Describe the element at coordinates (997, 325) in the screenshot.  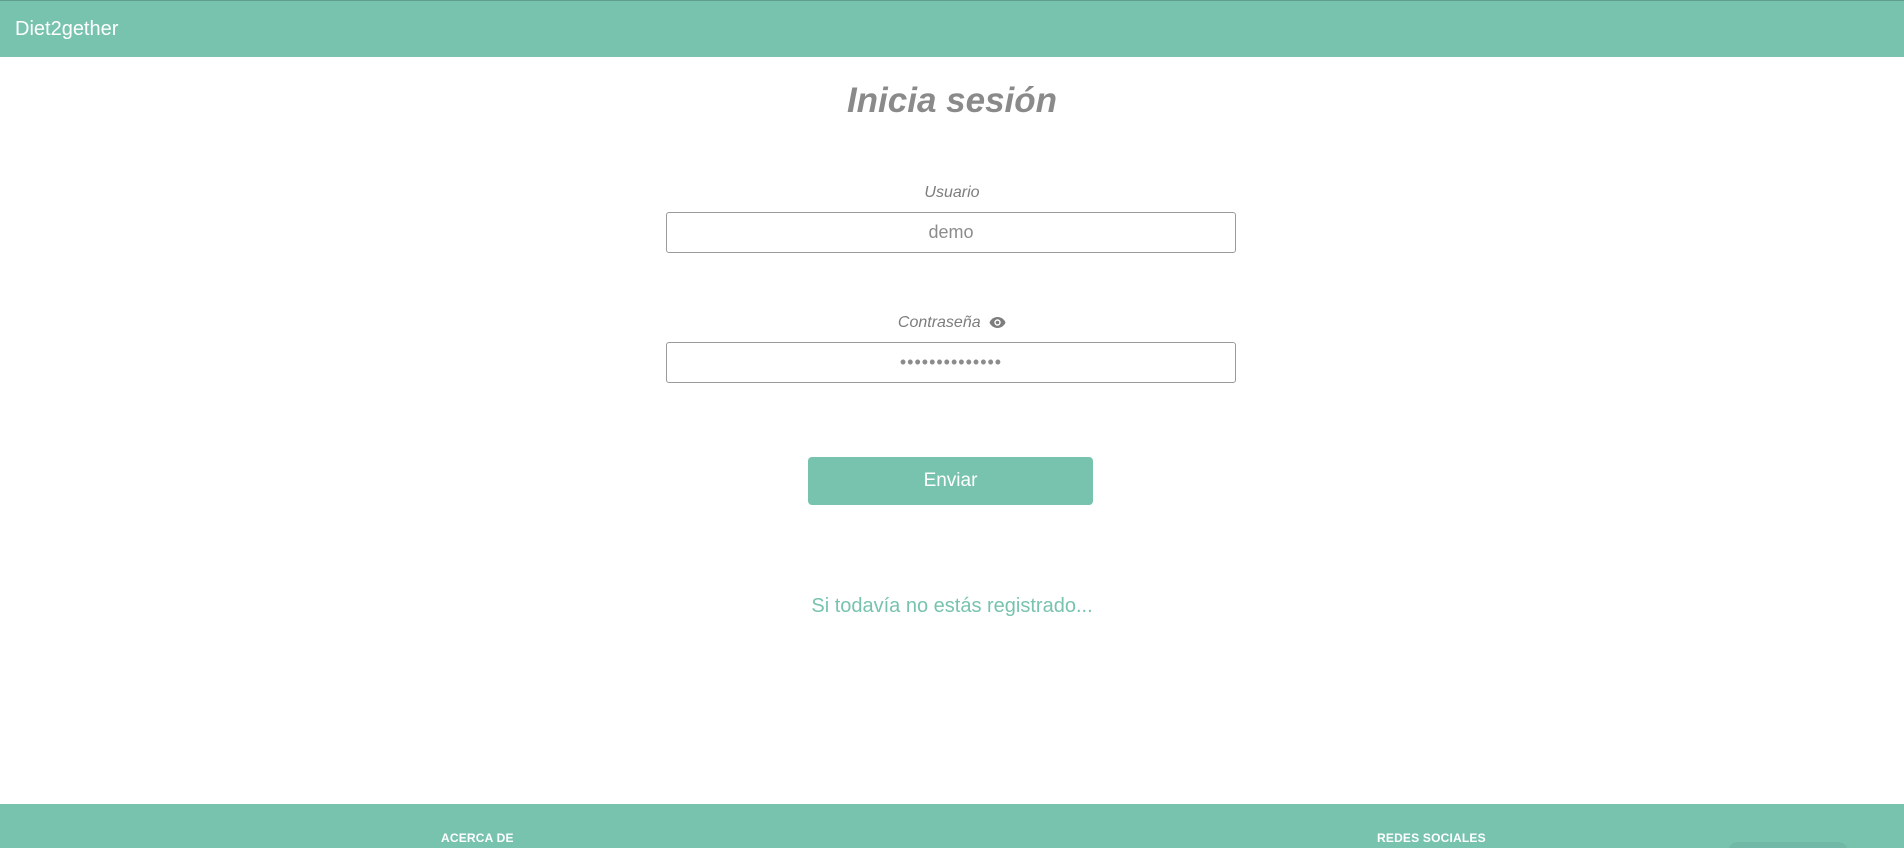
I see `eye-icon` at that location.